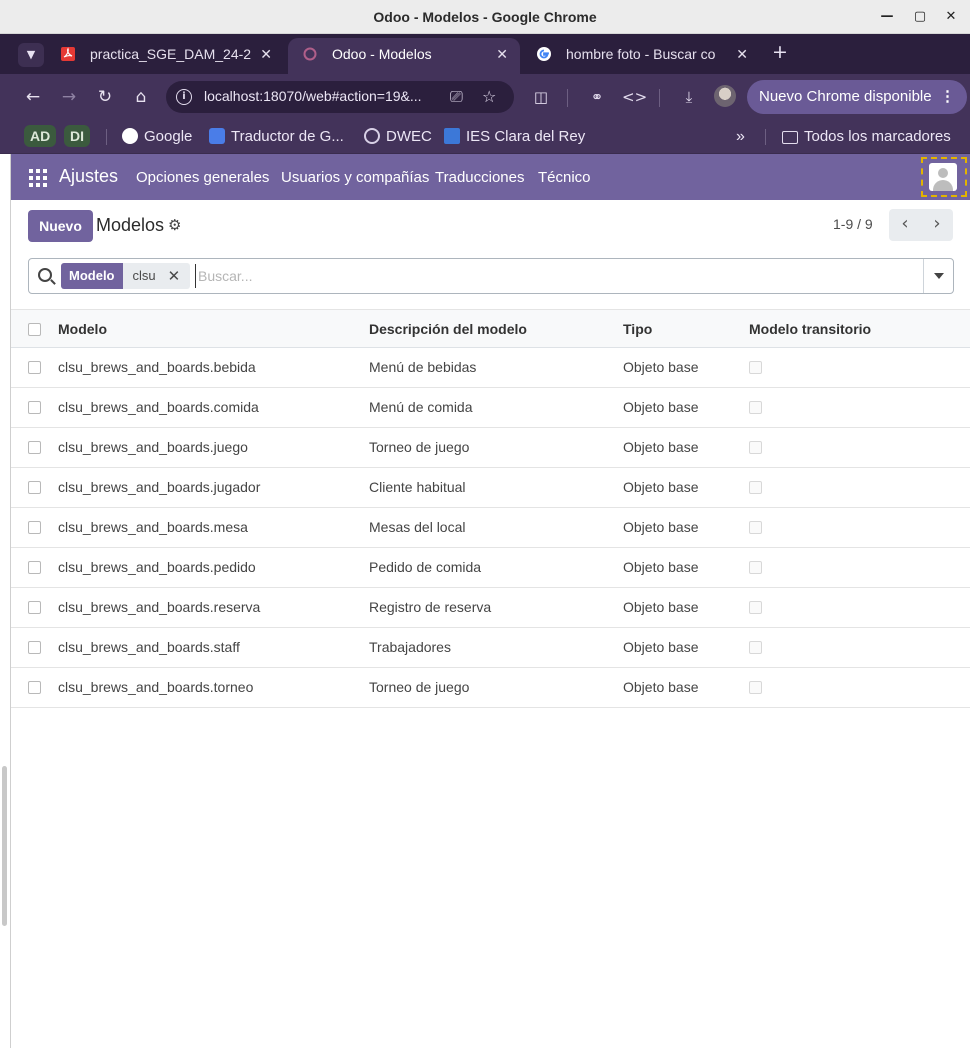 The width and height of the screenshot is (970, 1048). What do you see at coordinates (68, 54) in the screenshot?
I see `pdf-icon` at bounding box center [68, 54].